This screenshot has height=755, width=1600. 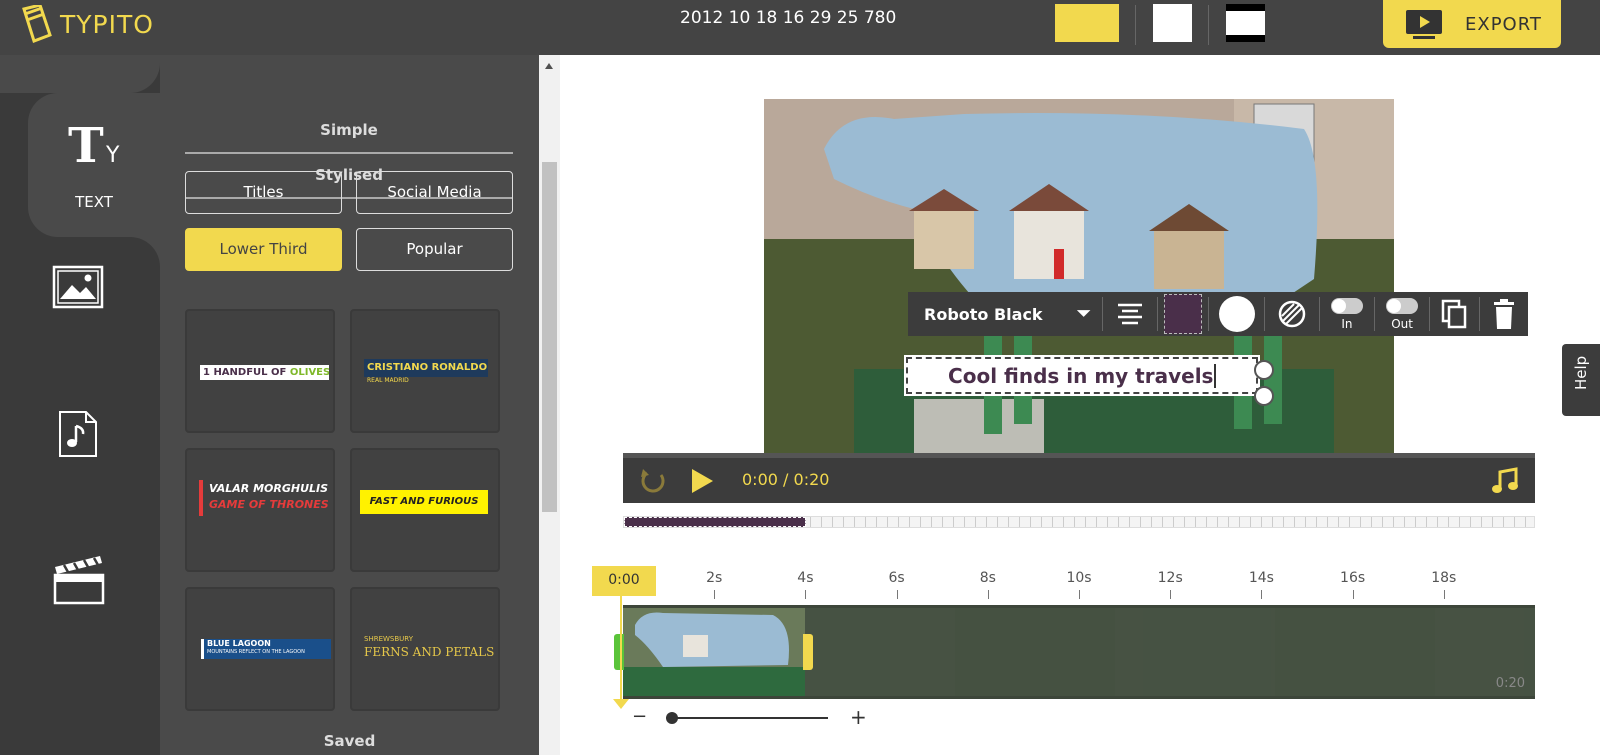 What do you see at coordinates (107, 24) in the screenshot?
I see `app-name: TYPITO` at bounding box center [107, 24].